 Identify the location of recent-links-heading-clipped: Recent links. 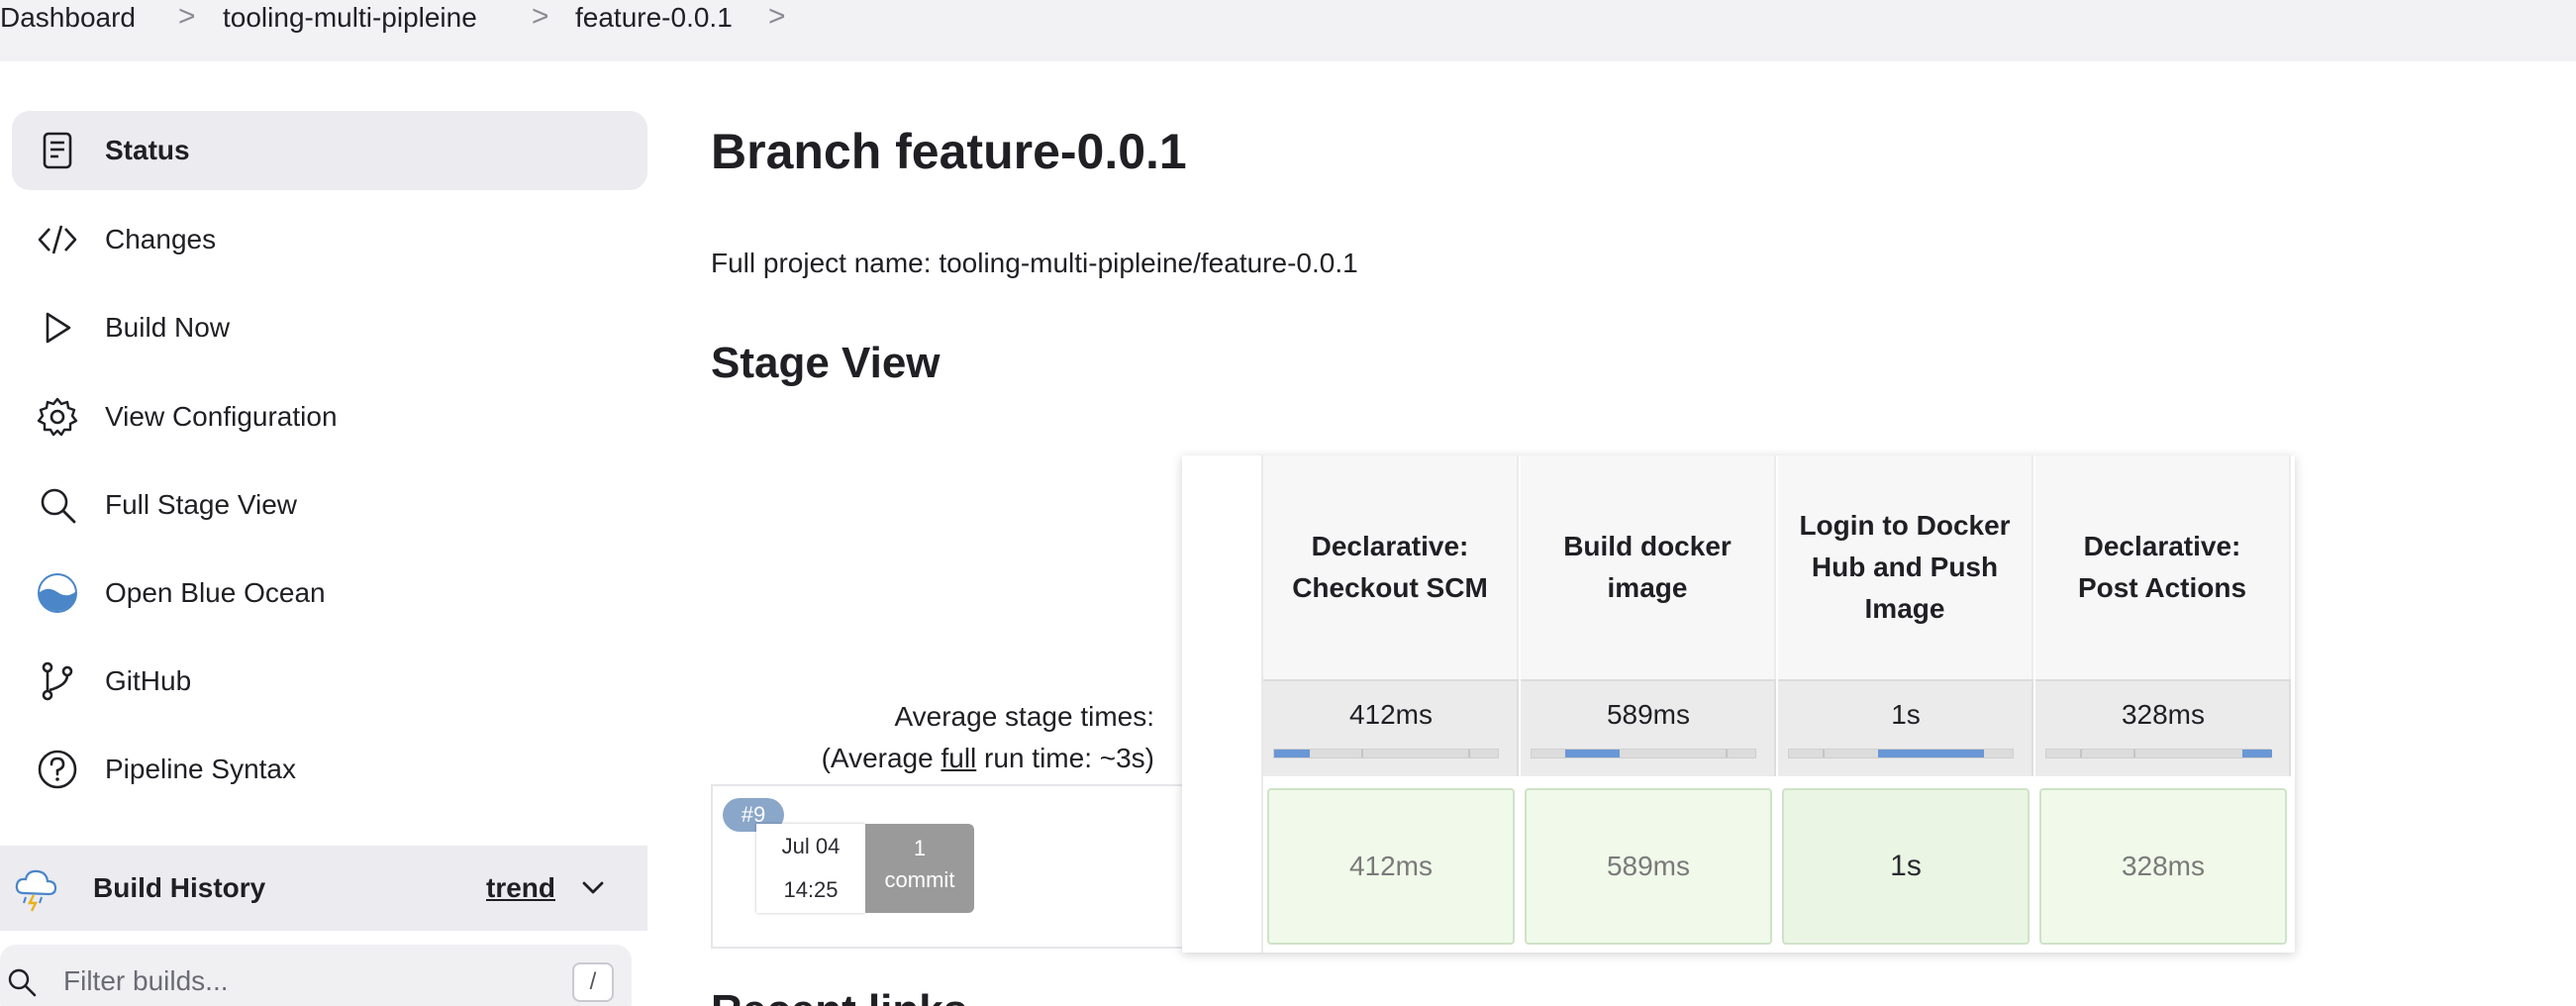
(840, 996).